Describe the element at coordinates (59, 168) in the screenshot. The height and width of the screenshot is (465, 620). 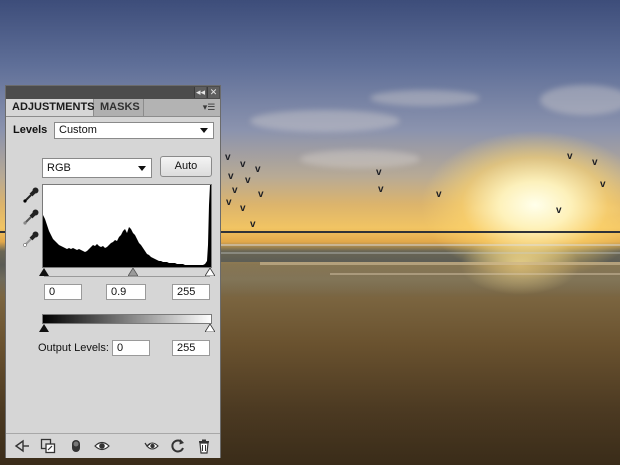
I see `channel-value: RGB` at that location.